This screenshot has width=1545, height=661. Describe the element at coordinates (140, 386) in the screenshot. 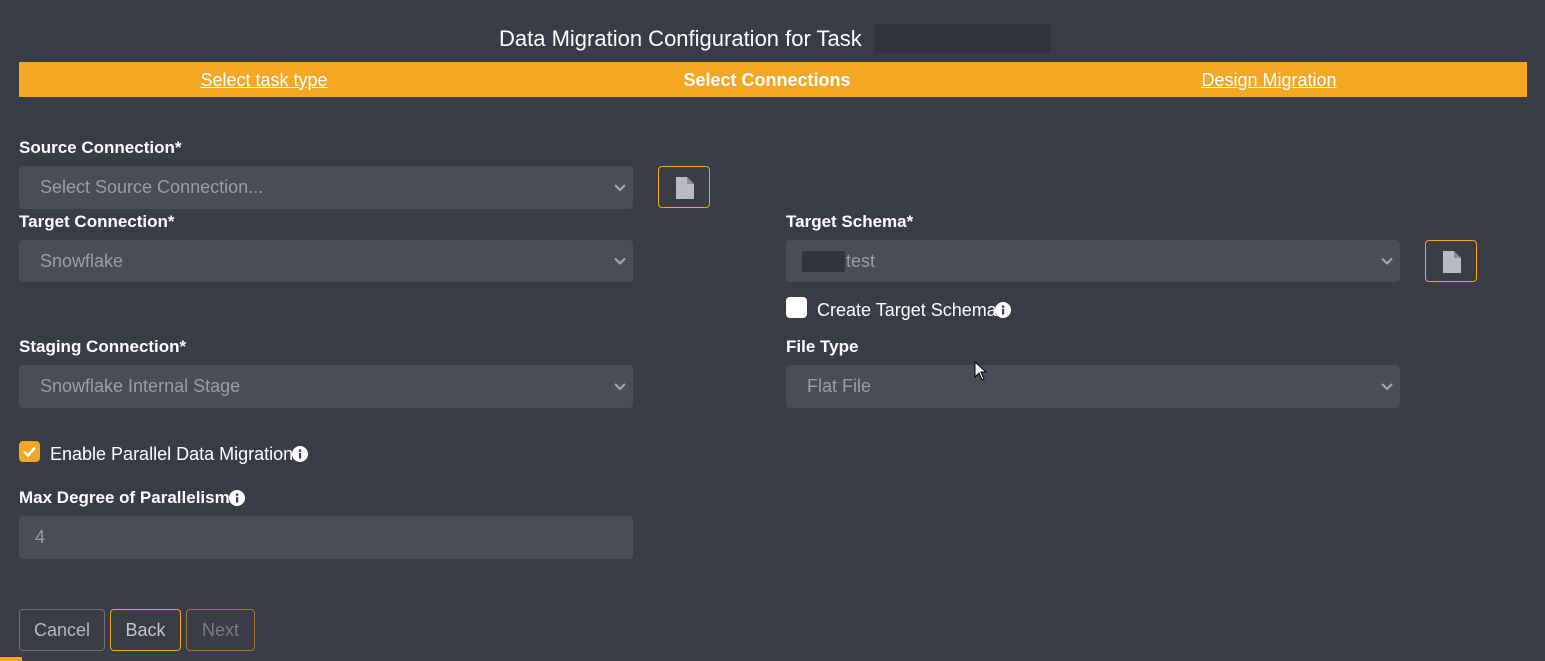

I see `staging-connection-value: Snowflake Internal Stage` at that location.